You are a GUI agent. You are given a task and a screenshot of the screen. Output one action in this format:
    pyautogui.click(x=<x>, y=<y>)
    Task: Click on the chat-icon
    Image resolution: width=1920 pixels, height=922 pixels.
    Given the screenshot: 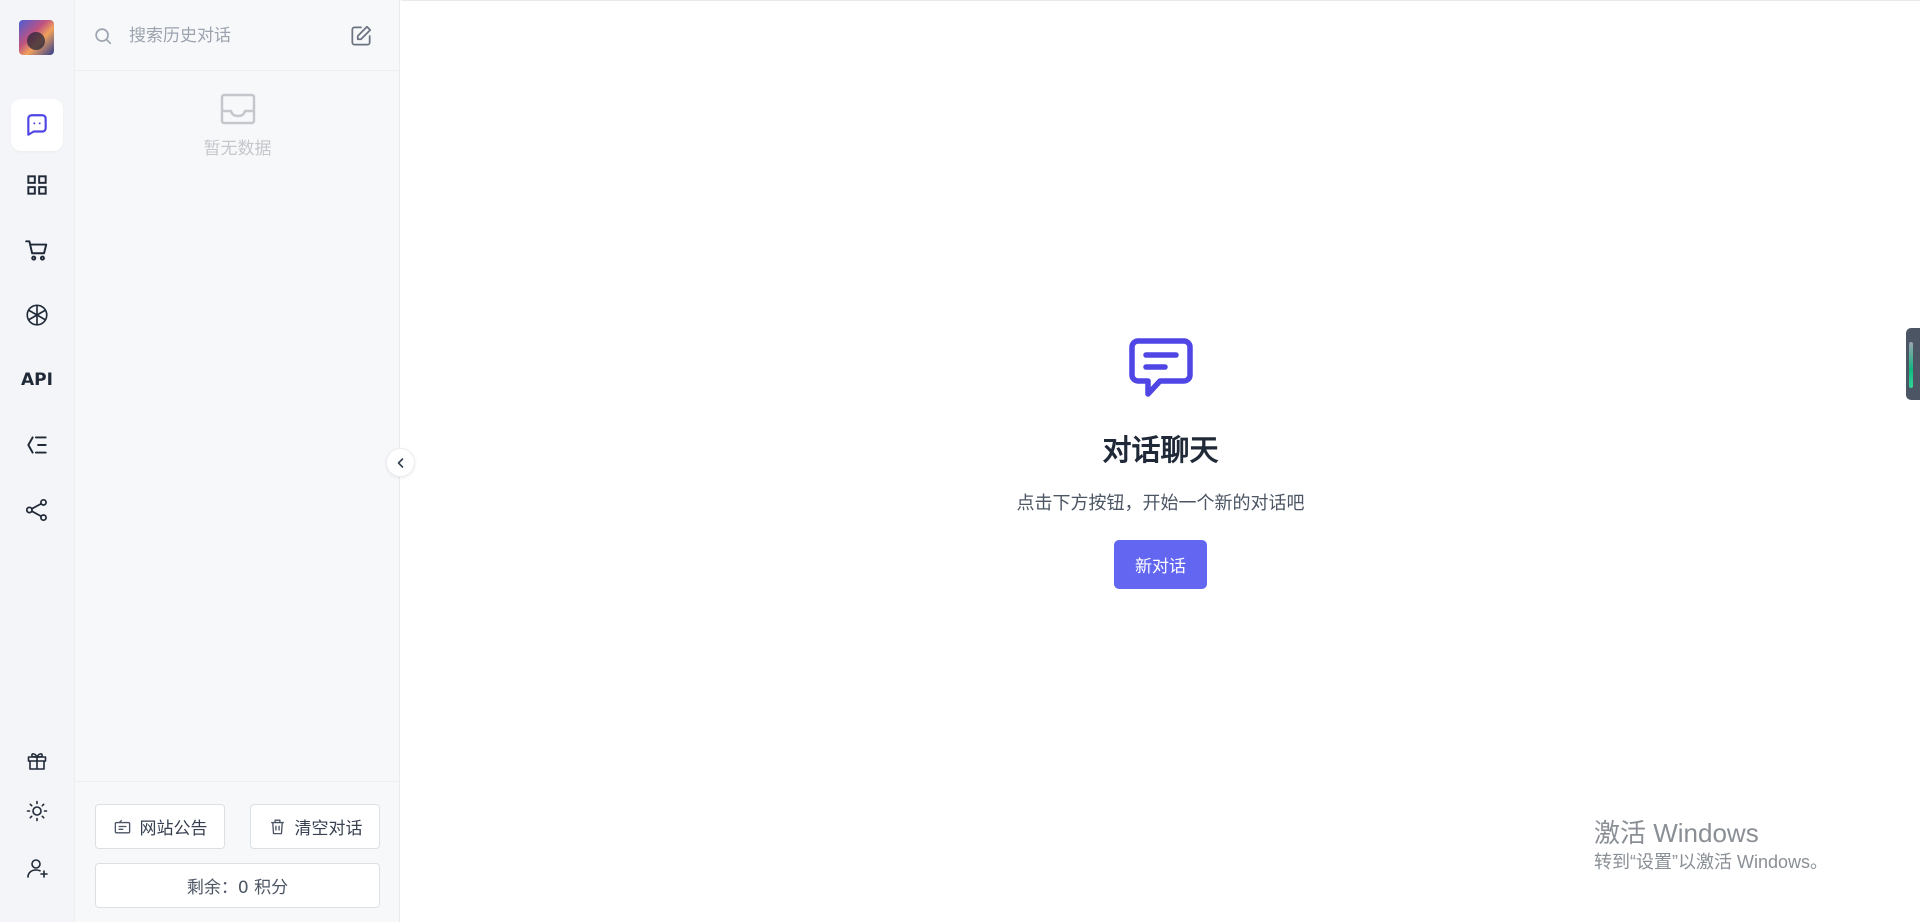 What is the action you would take?
    pyautogui.click(x=37, y=125)
    